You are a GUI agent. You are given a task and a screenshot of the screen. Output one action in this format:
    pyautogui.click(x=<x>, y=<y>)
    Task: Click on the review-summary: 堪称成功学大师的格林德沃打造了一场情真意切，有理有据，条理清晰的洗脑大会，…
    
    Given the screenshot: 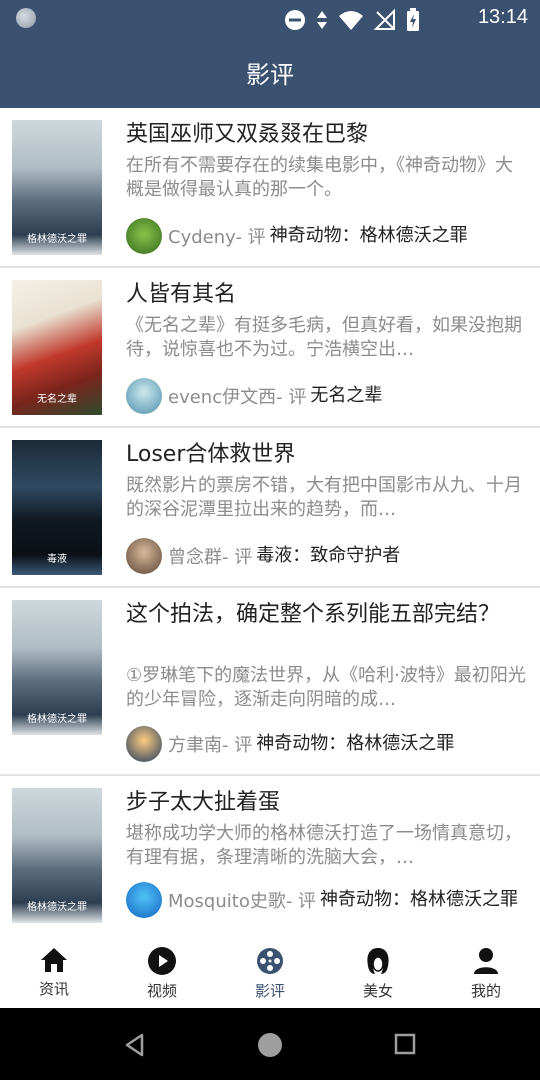 What is the action you would take?
    pyautogui.click(x=324, y=845)
    